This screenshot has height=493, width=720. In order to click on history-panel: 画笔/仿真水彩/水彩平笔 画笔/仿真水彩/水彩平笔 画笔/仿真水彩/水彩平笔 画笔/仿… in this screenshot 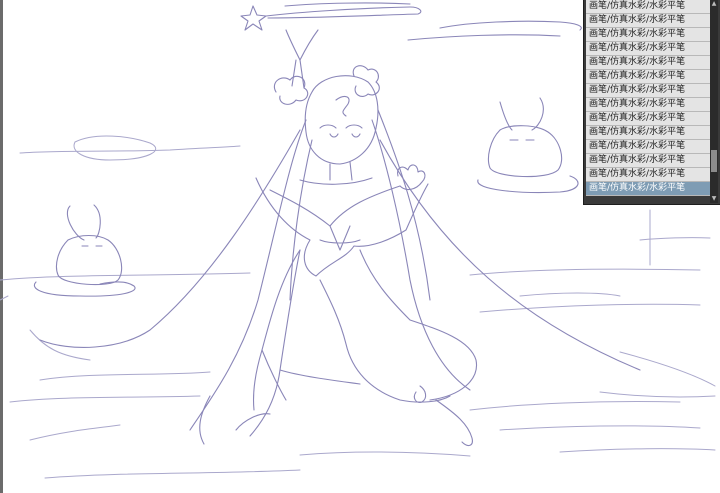, I will do `click(651, 102)`.